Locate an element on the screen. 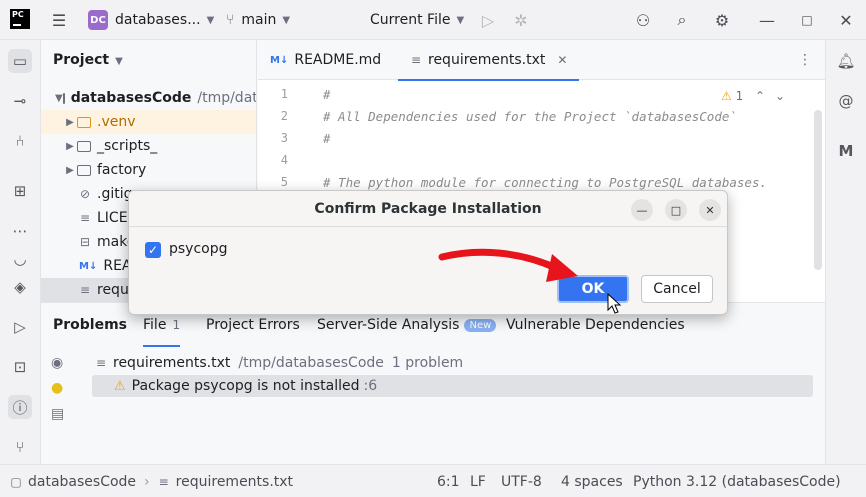 This screenshot has height=497, width=866. tree-item-venv: ▶ .venv is located at coordinates (148, 122).